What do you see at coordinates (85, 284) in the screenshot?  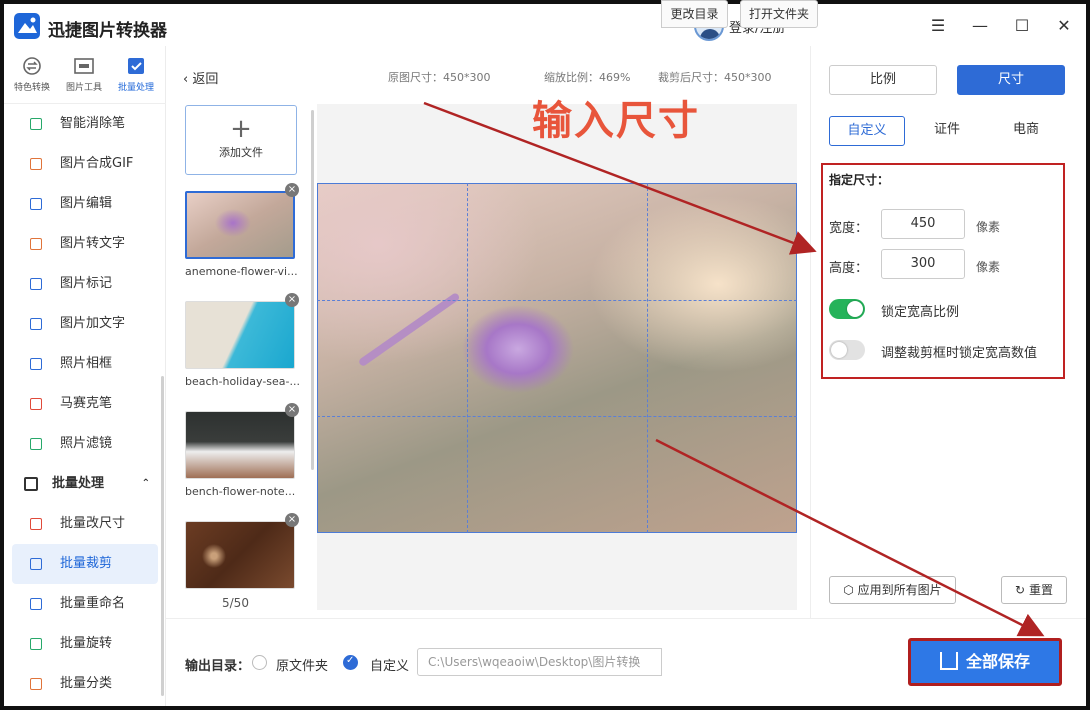 I see `sidebar-item: 图片标记` at bounding box center [85, 284].